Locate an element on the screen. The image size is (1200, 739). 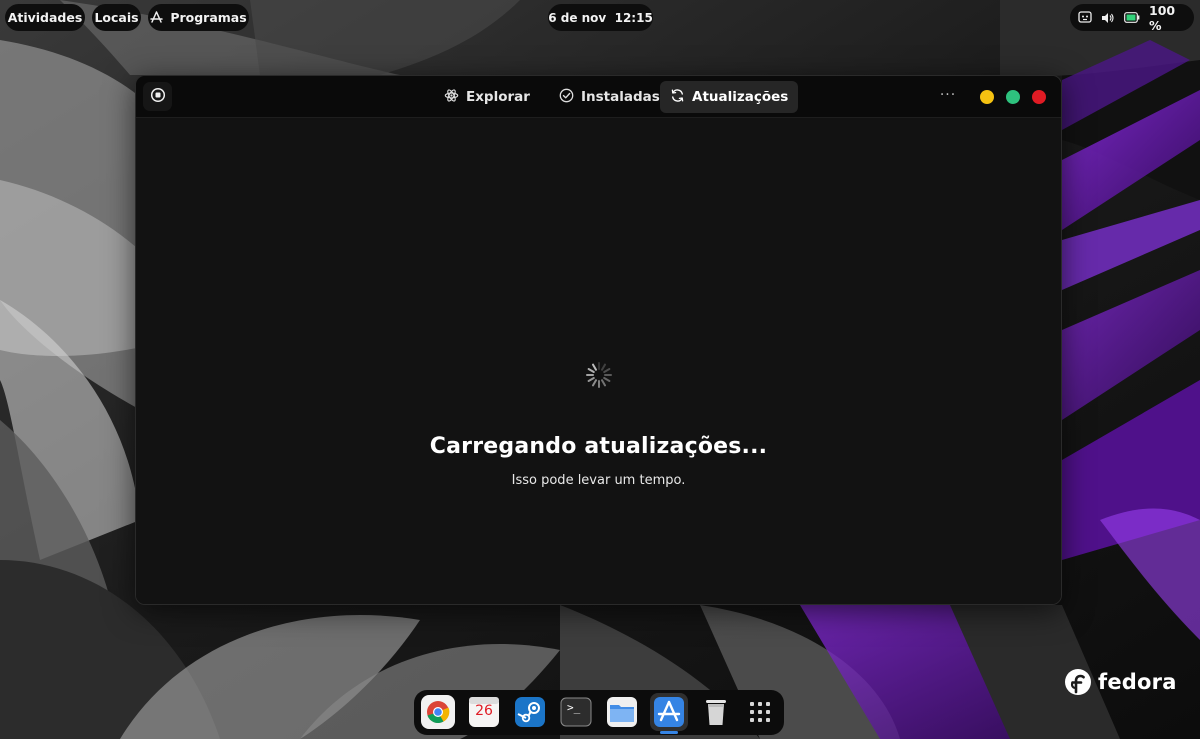
app-grid-icon is located at coordinates (760, 712).